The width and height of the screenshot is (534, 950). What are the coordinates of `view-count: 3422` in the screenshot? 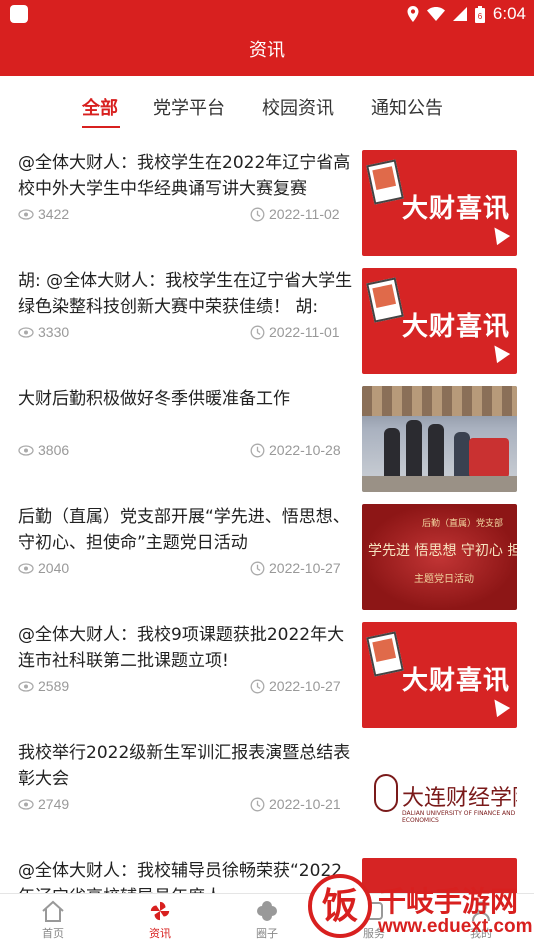 It's located at (43, 214).